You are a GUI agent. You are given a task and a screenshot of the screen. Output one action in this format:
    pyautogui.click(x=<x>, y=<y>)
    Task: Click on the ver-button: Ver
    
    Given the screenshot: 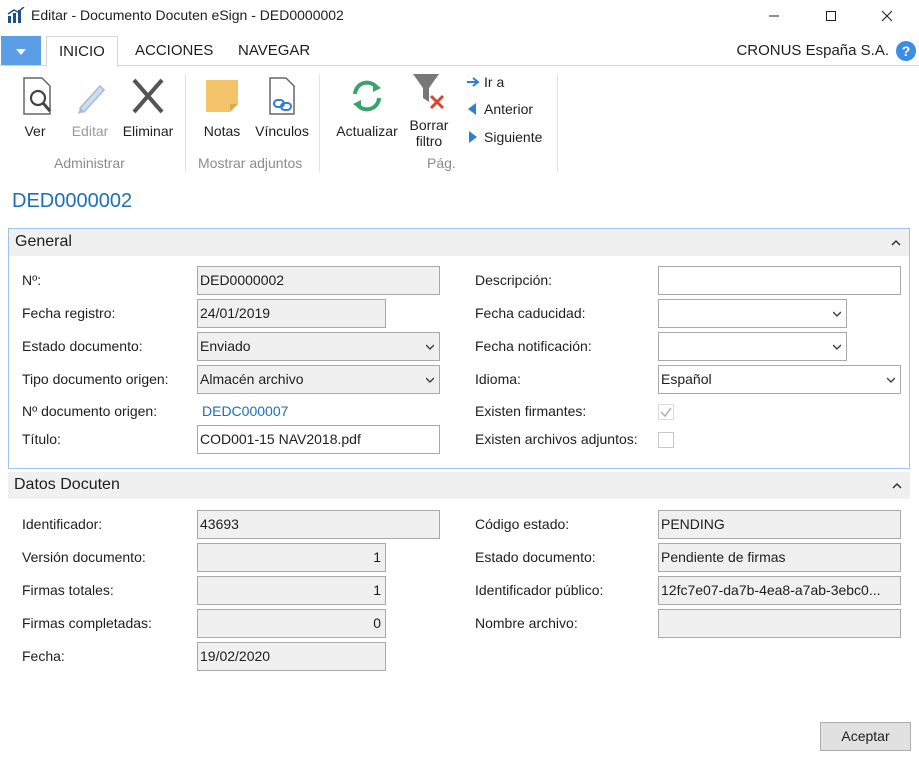 What is the action you would take?
    pyautogui.click(x=35, y=107)
    